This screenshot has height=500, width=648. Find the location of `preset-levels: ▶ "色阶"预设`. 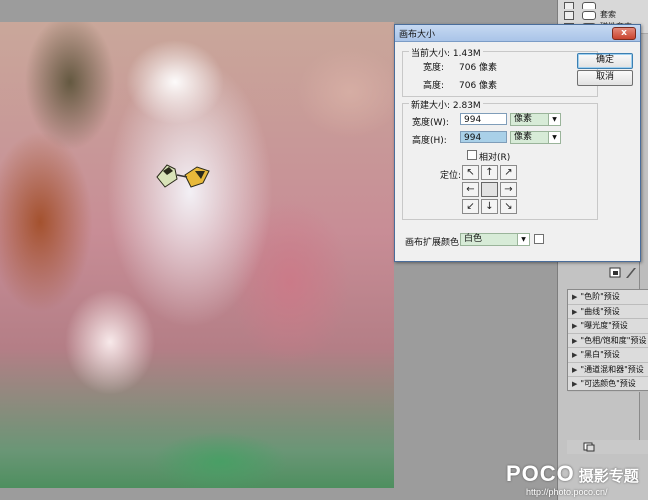

preset-levels: ▶ "色阶"预设 is located at coordinates (608, 297).